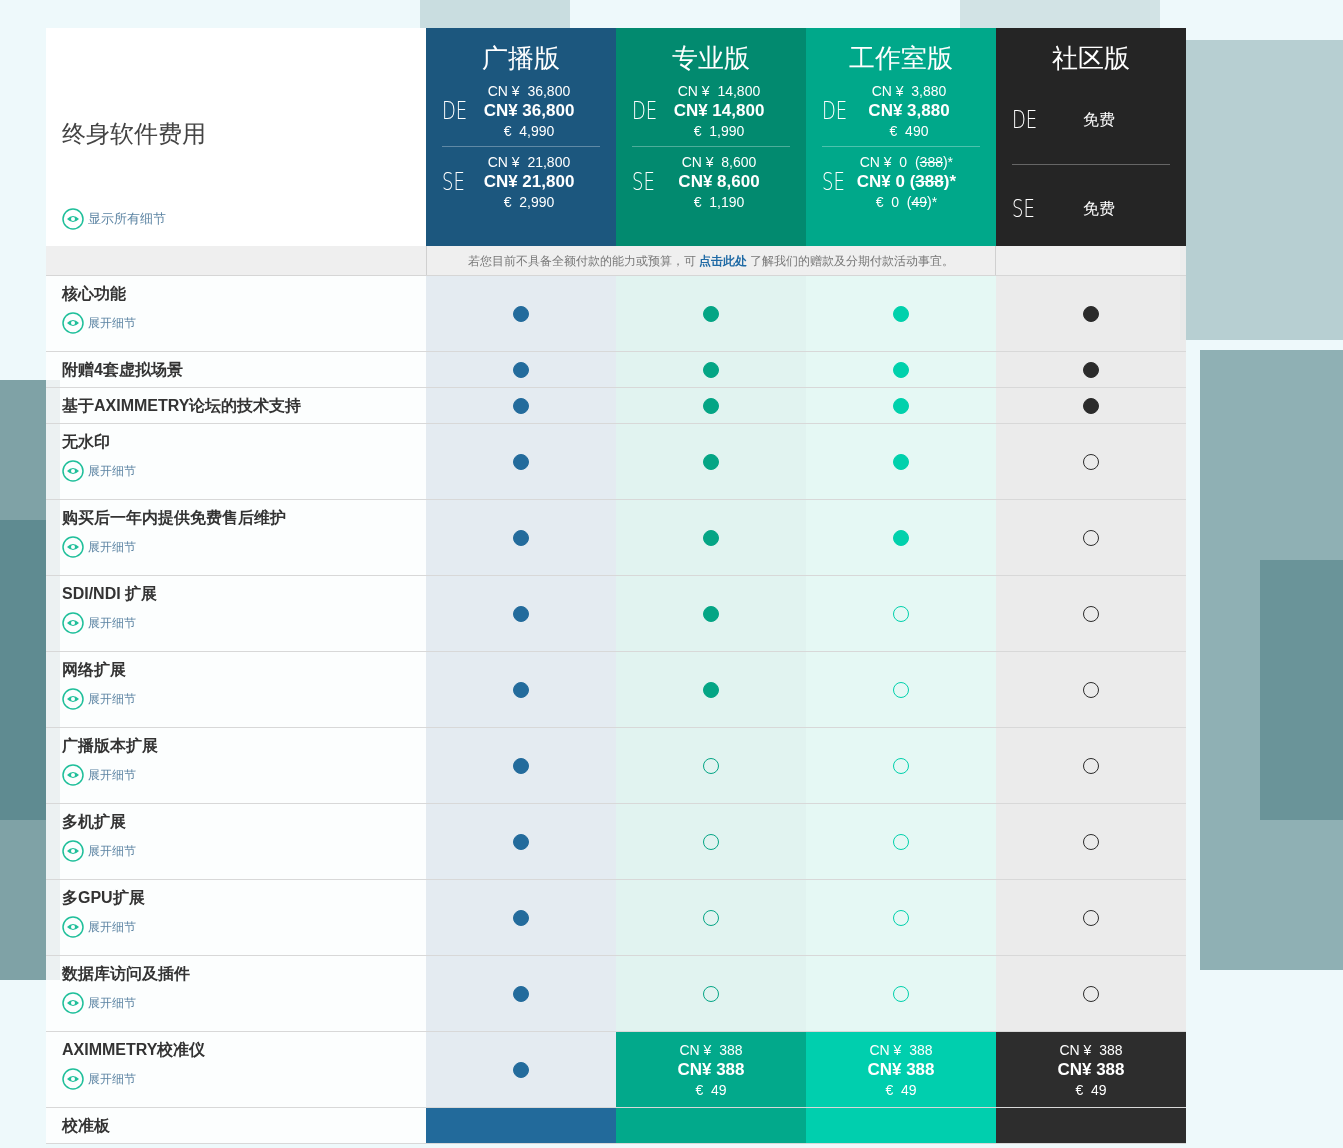 The width and height of the screenshot is (1343, 1148). I want to click on price-text: CN ¥ 8,600, so click(719, 162).